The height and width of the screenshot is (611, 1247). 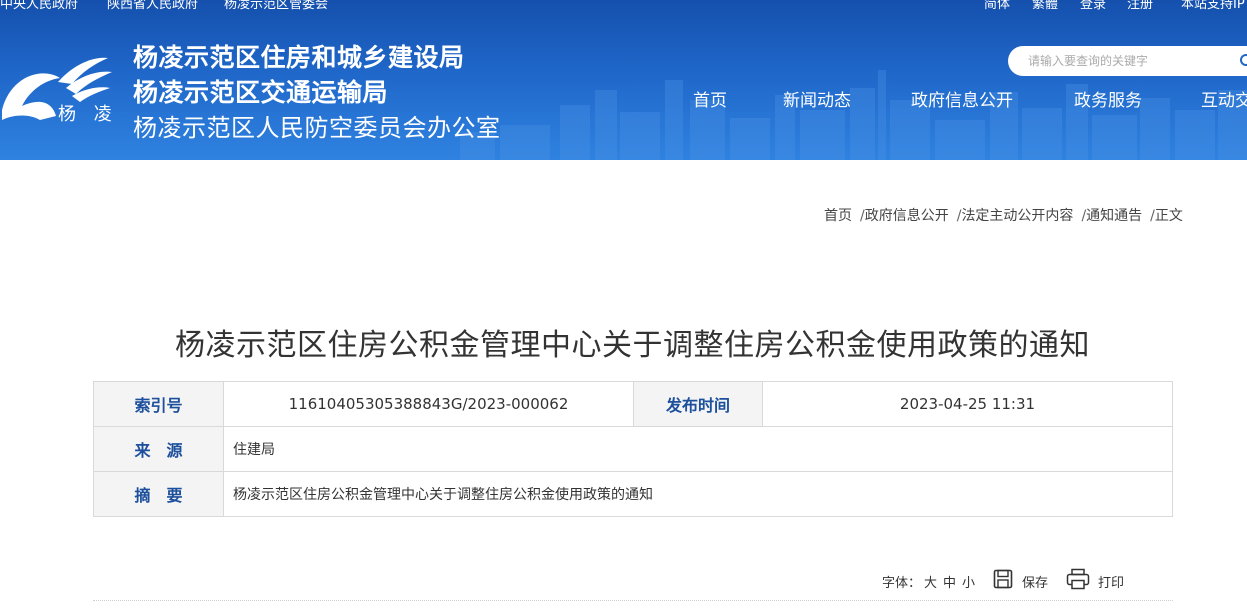 I want to click on nav-interaction: 互动交流, so click(x=1224, y=99).